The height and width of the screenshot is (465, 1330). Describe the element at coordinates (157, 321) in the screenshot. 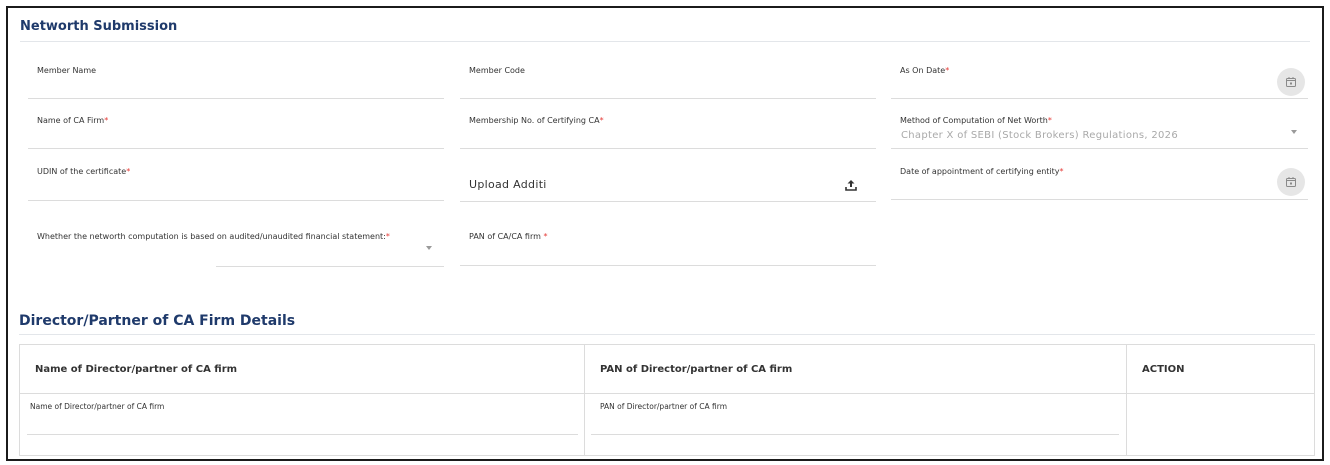

I see `section-title-director-partner: Director/Partner of CA Firm Details` at that location.